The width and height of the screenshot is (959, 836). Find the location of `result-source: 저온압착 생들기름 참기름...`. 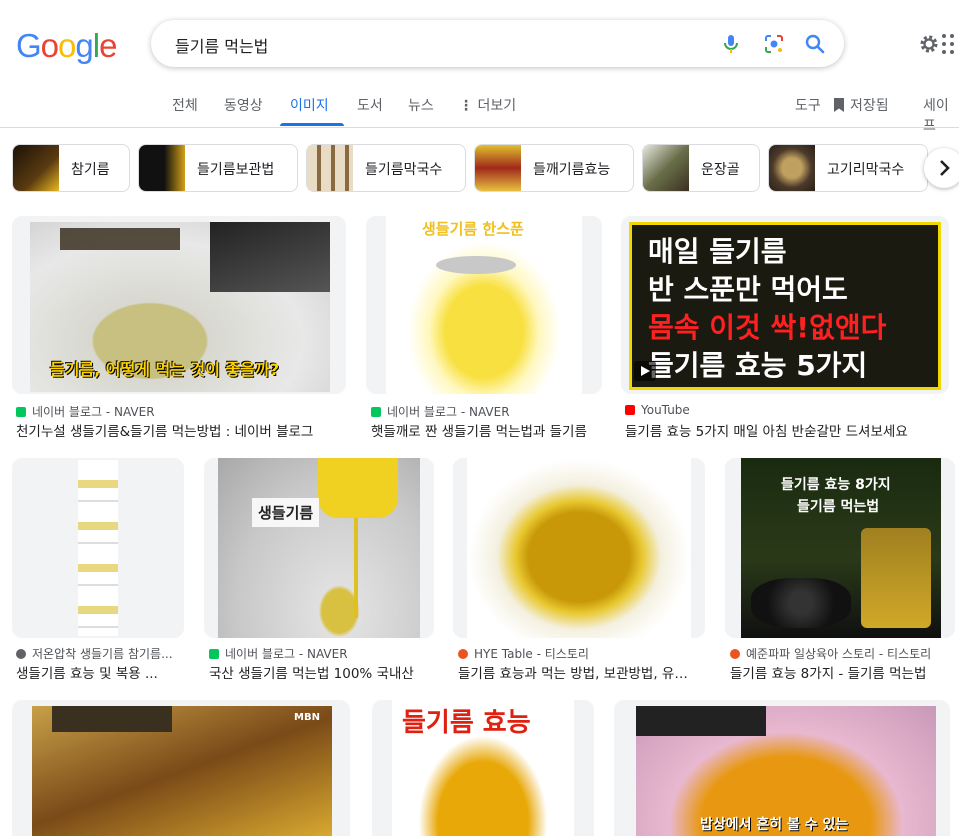

result-source: 저온압착 생들기름 참기름... is located at coordinates (100, 653).